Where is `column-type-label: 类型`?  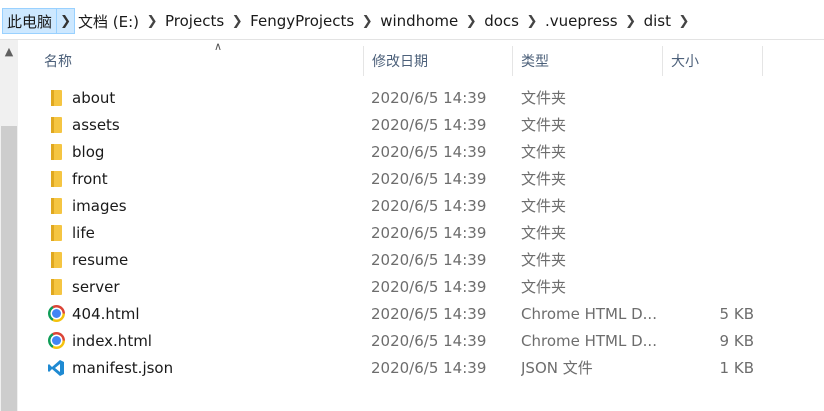 column-type-label: 类型 is located at coordinates (535, 62).